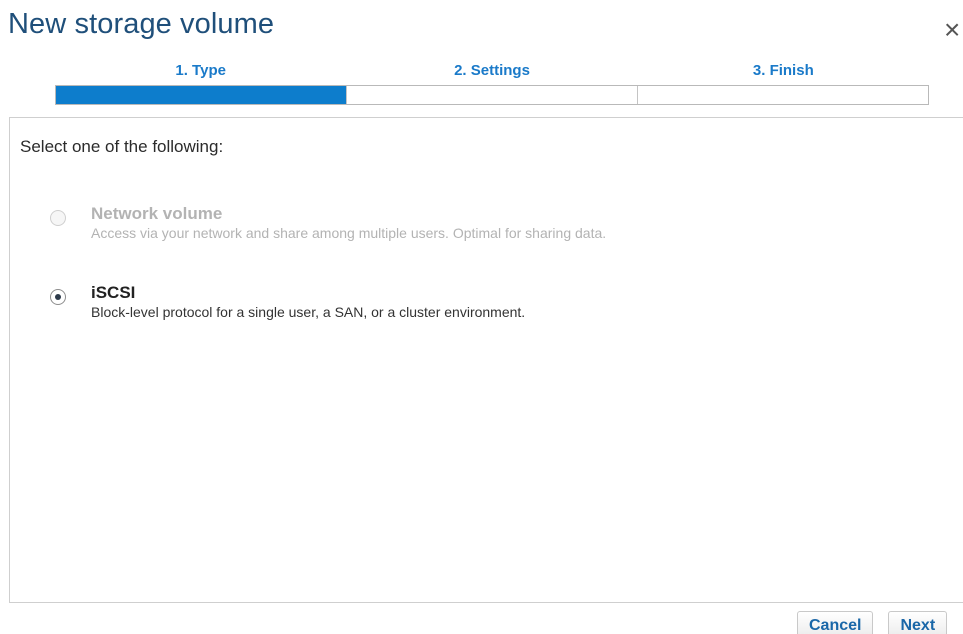  What do you see at coordinates (783, 70) in the screenshot?
I see `step-finish-label: 3. Finish` at bounding box center [783, 70].